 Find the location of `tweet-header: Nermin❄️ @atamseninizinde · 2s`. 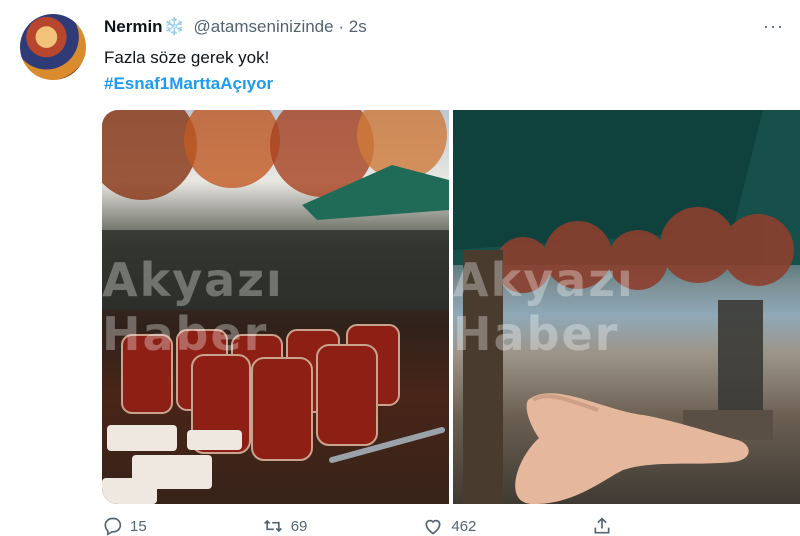

tweet-header: Nermin❄️ @atamseninizinde · 2s is located at coordinates (235, 27).